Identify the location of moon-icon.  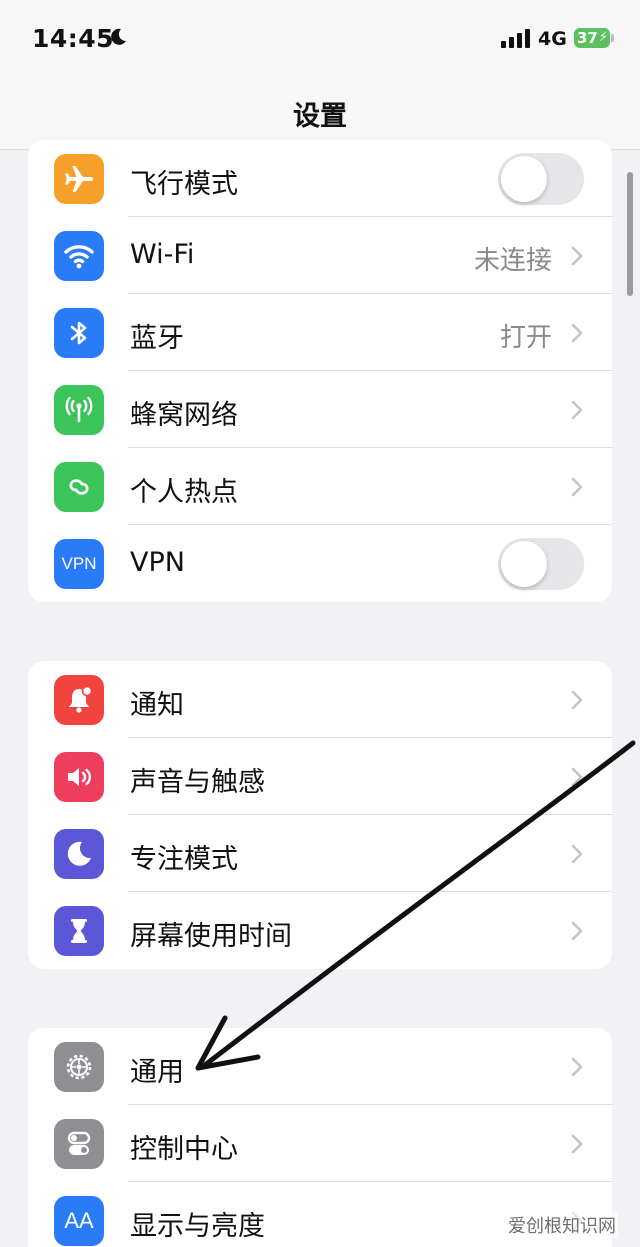
(79, 854).